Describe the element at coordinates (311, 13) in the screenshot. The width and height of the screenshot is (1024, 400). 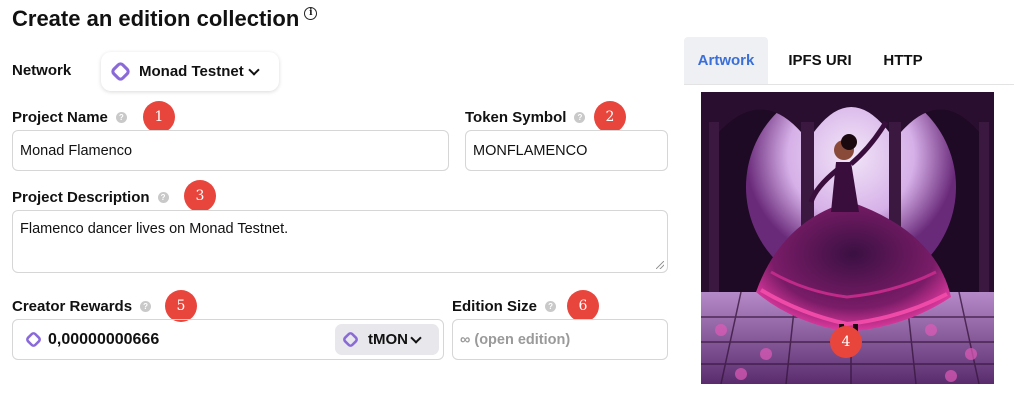
I see `info-icon: i` at that location.